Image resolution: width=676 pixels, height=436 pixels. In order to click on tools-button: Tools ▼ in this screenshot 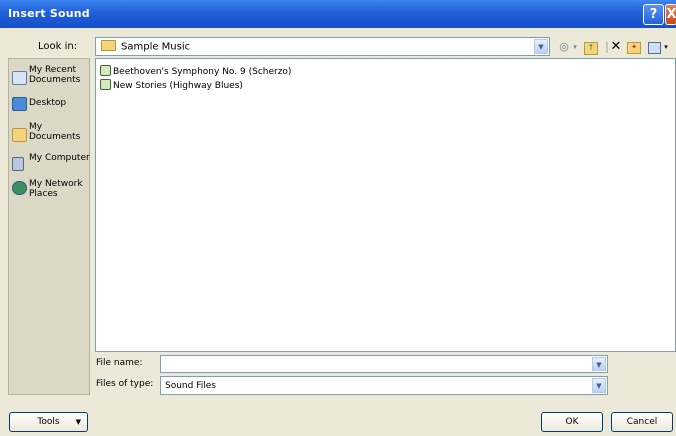, I will do `click(48, 422)`.